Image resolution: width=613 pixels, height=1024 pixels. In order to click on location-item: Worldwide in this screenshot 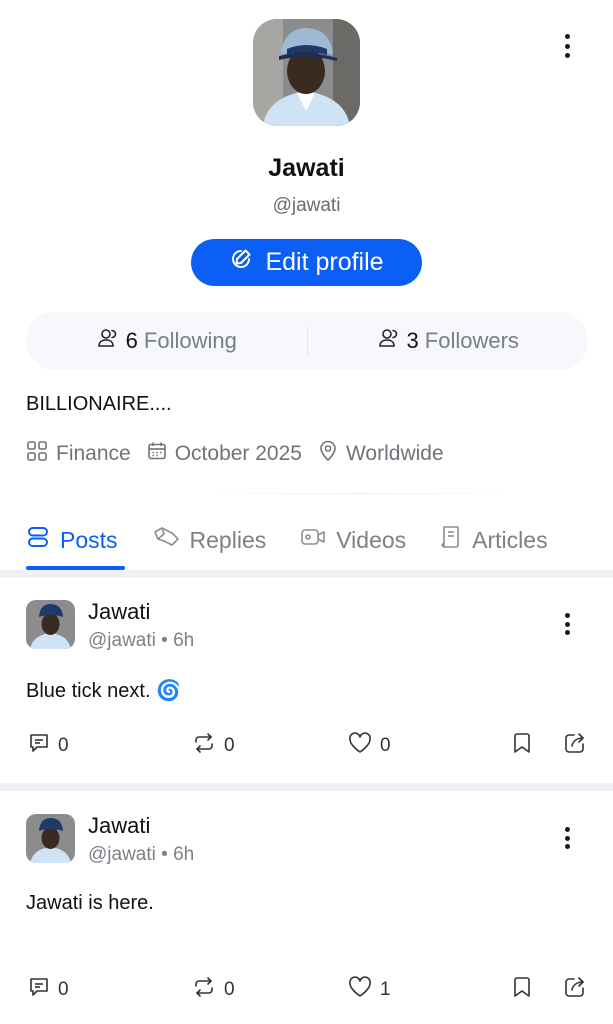, I will do `click(381, 454)`.